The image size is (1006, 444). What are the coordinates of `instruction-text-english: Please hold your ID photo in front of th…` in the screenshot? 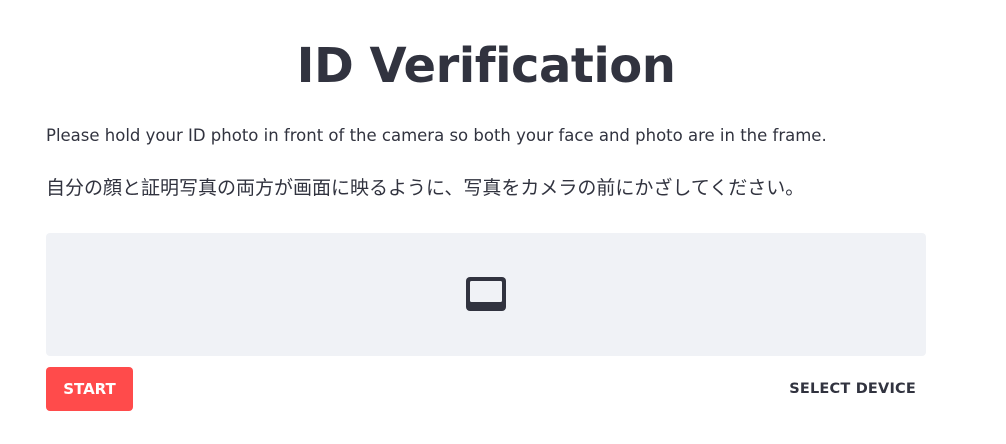 It's located at (436, 135).